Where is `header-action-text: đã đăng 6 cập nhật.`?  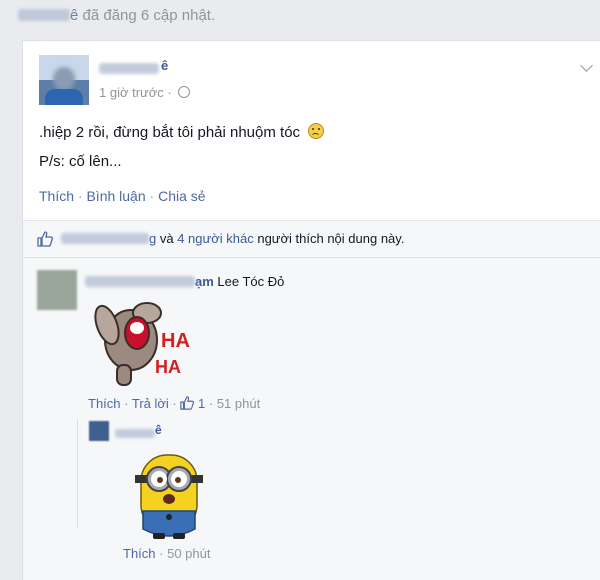
header-action-text: đã đăng 6 cập nhật. is located at coordinates (149, 15).